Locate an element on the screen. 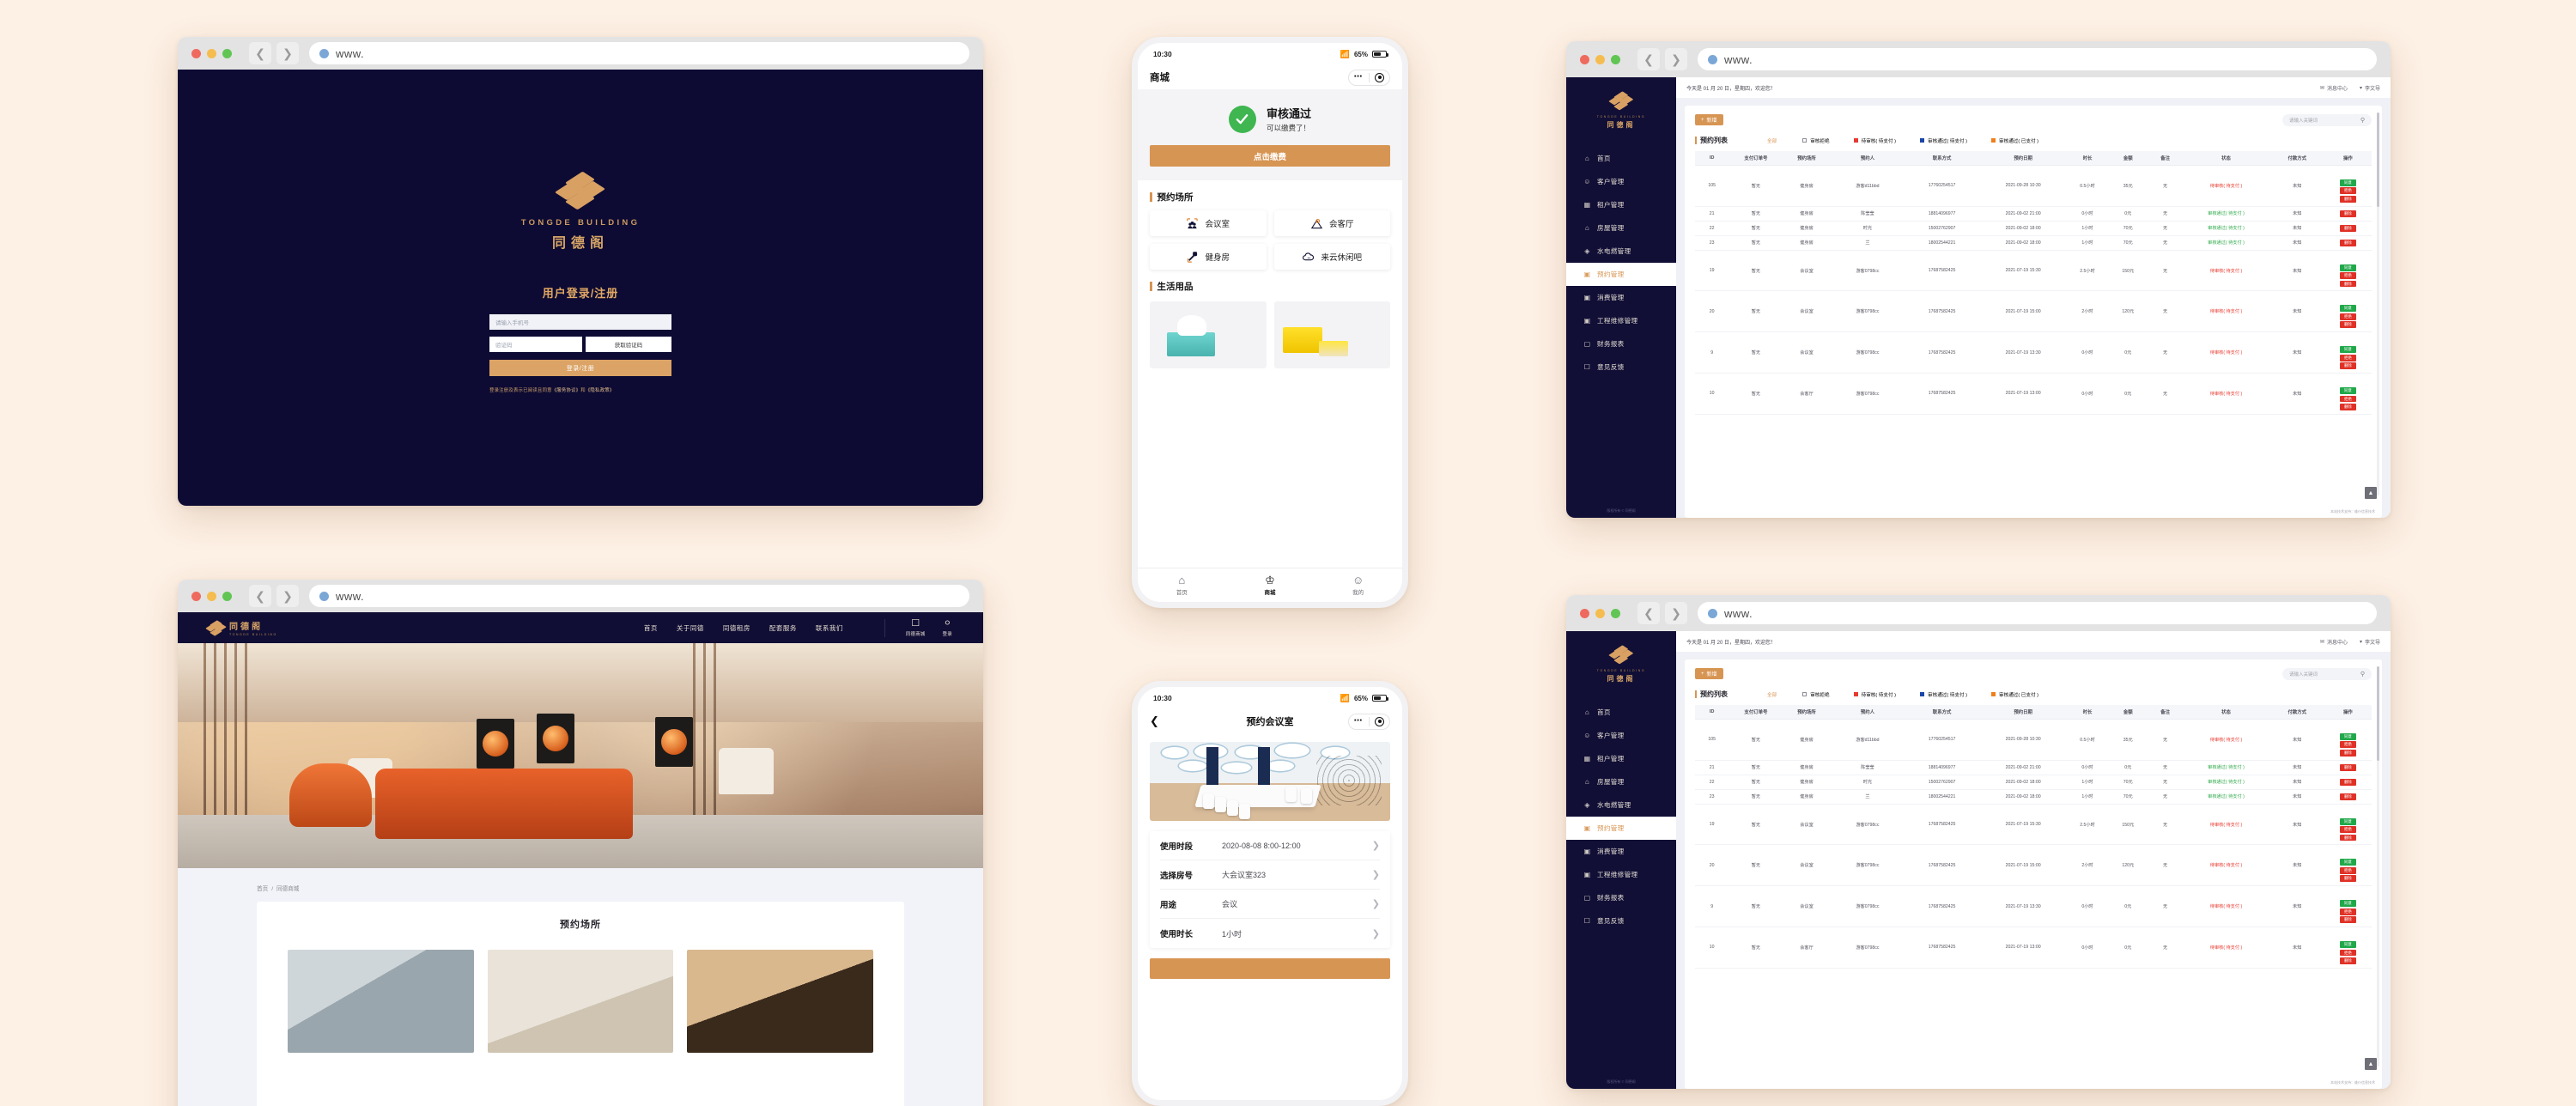 This screenshot has width=2576, height=1106. nav-item-services: 配套服务 is located at coordinates (783, 628).